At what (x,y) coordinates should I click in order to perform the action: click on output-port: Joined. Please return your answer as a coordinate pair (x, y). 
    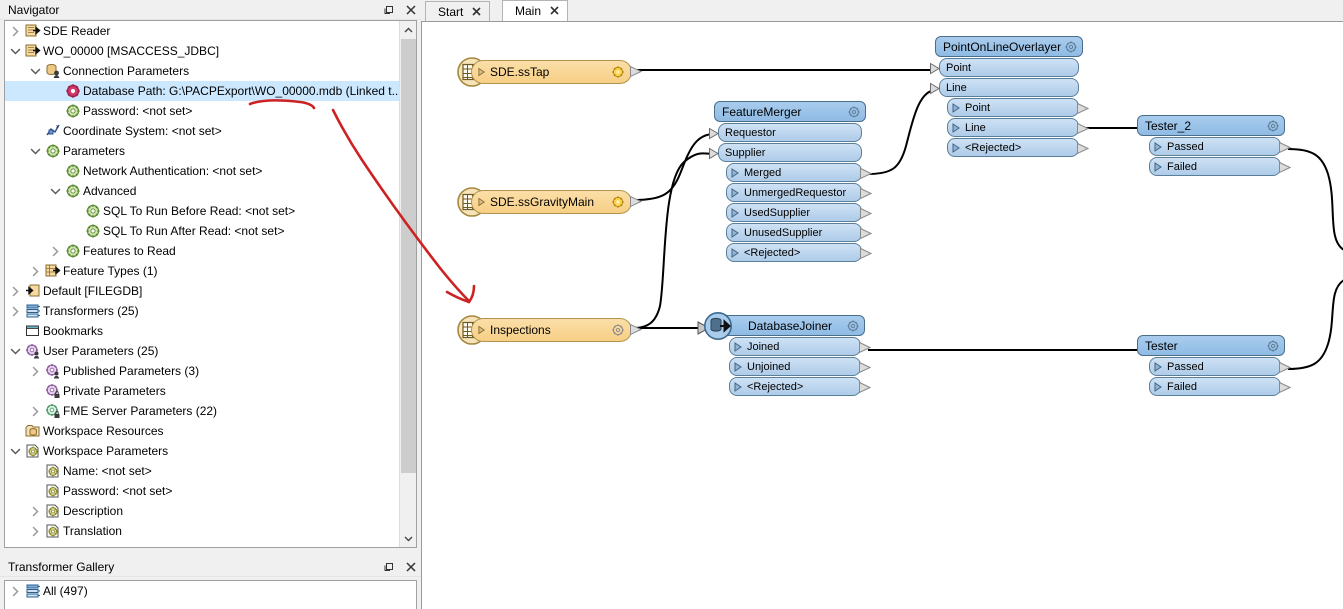
    Looking at the image, I should click on (800, 346).